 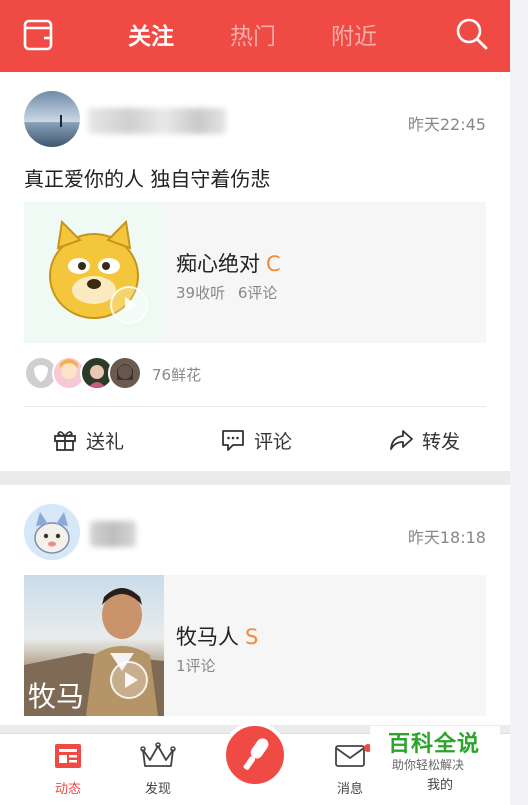 I want to click on nav-feed-label: 动态, so click(x=67, y=789).